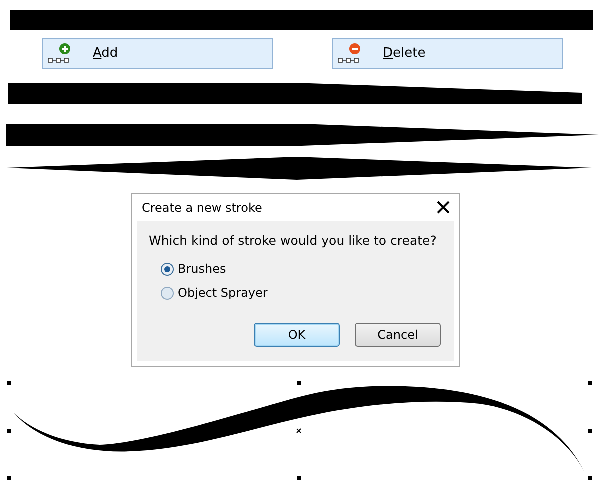 The image size is (600, 487). I want to click on plus-nodes-icon, so click(60, 54).